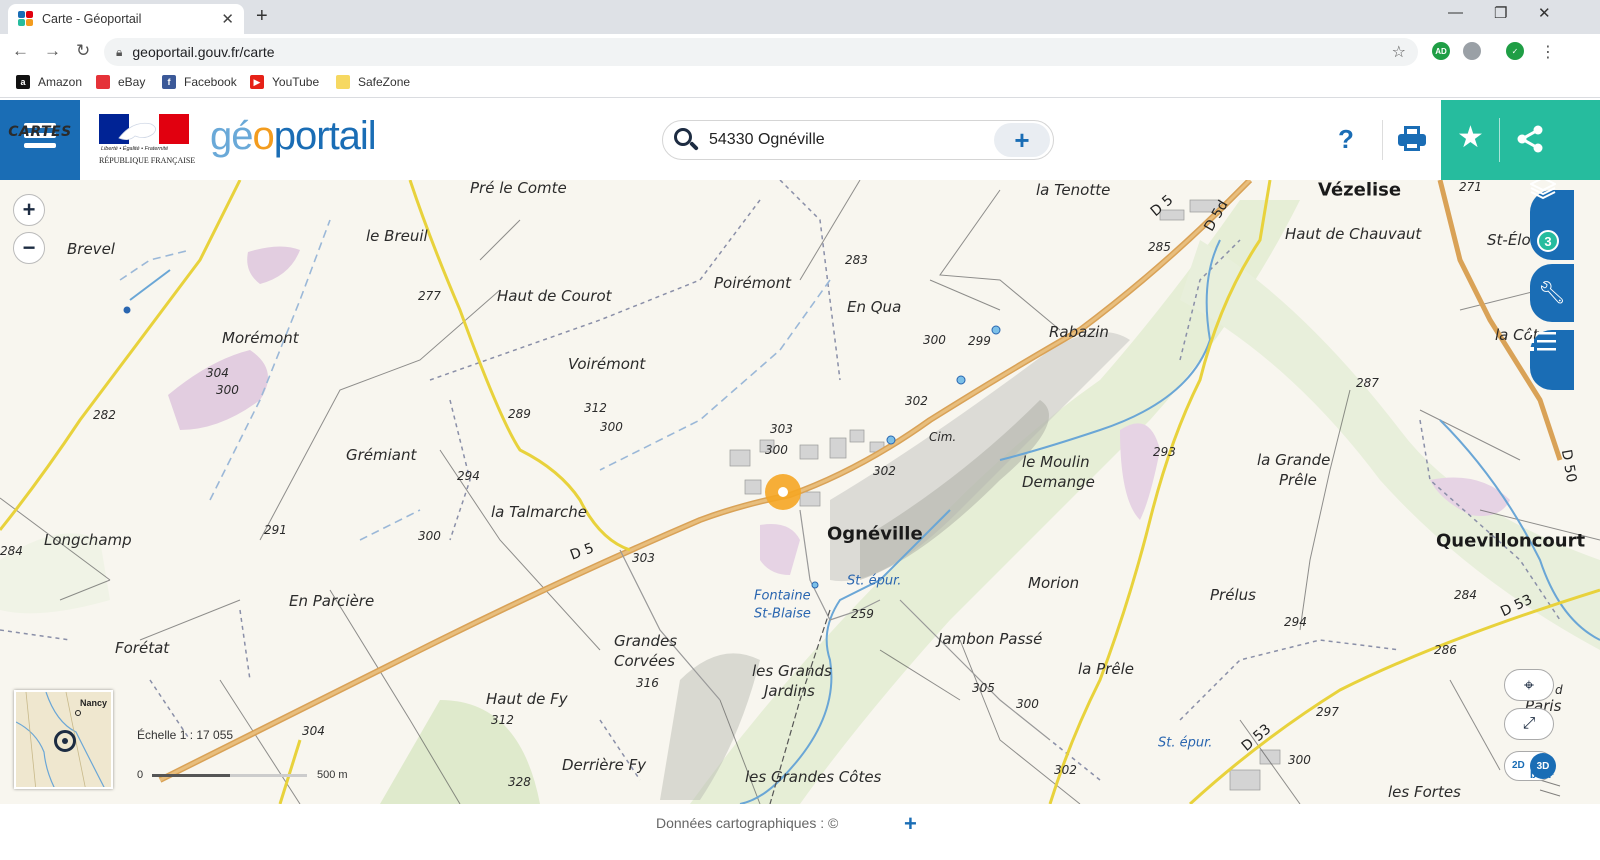 This screenshot has height=860, width=1600. What do you see at coordinates (789, 691) in the screenshot?
I see `place-label: Jardins` at bounding box center [789, 691].